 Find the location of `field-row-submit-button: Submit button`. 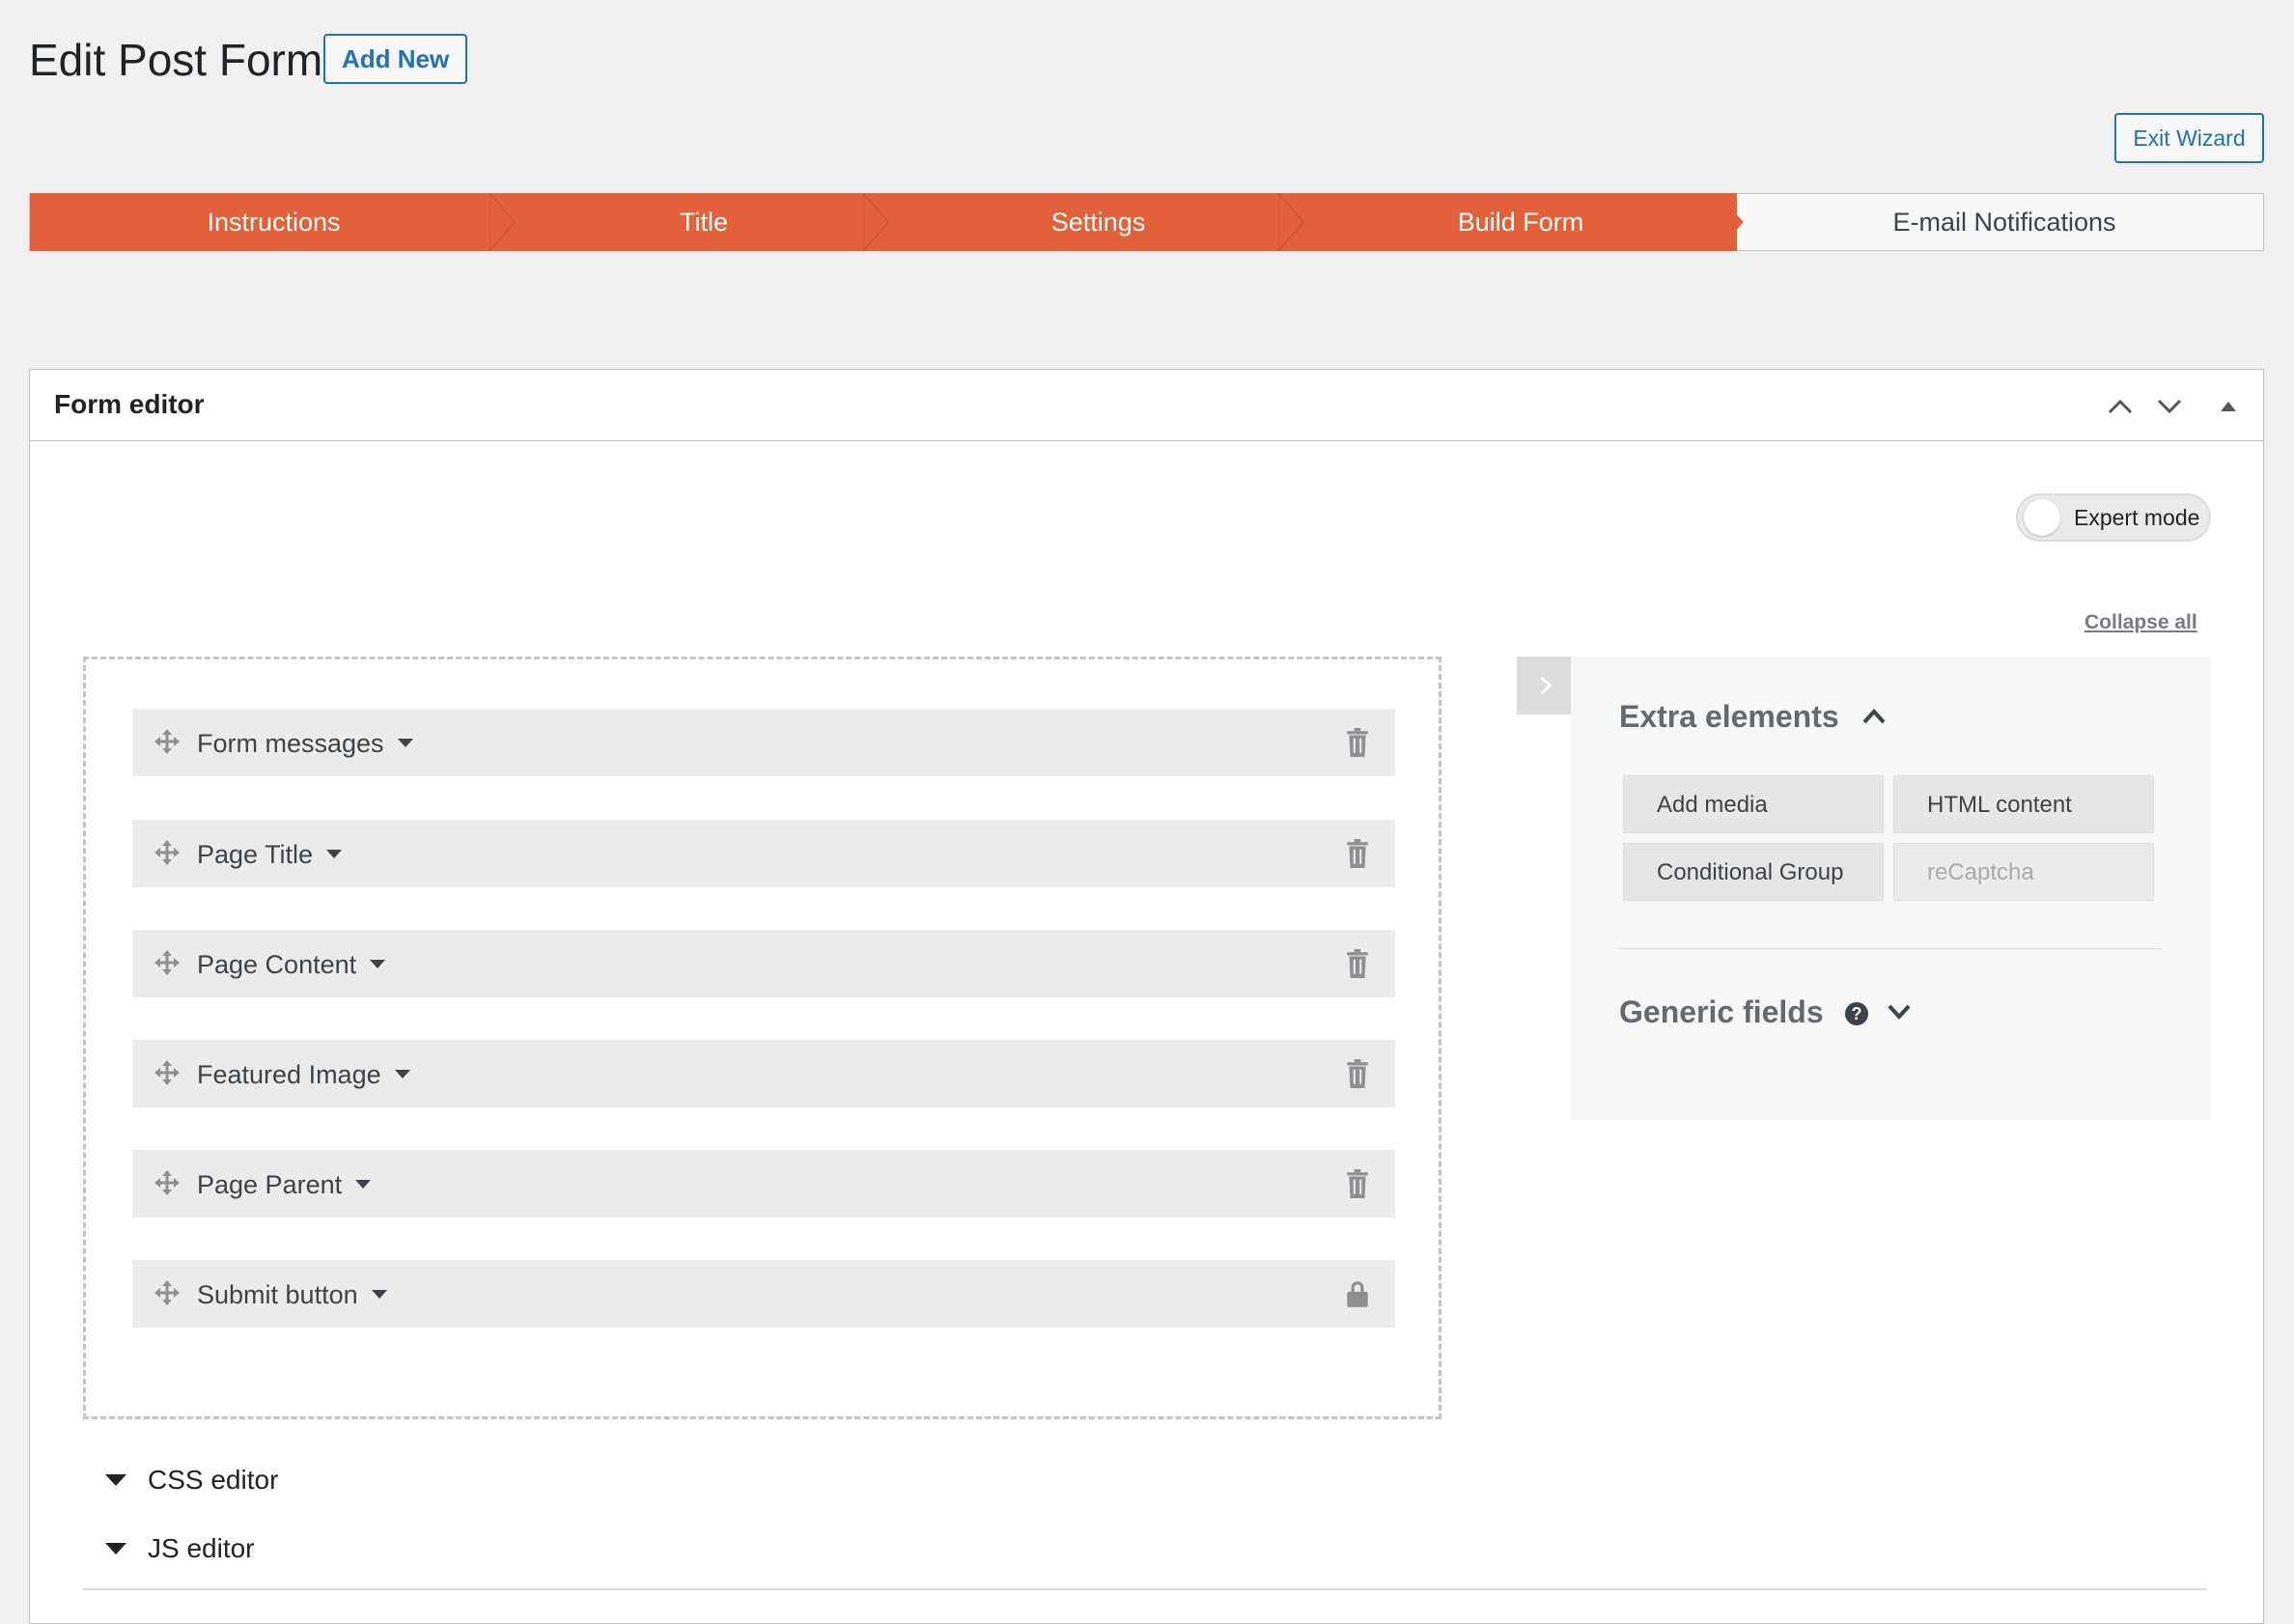

field-row-submit-button: Submit button is located at coordinates (763, 1294).